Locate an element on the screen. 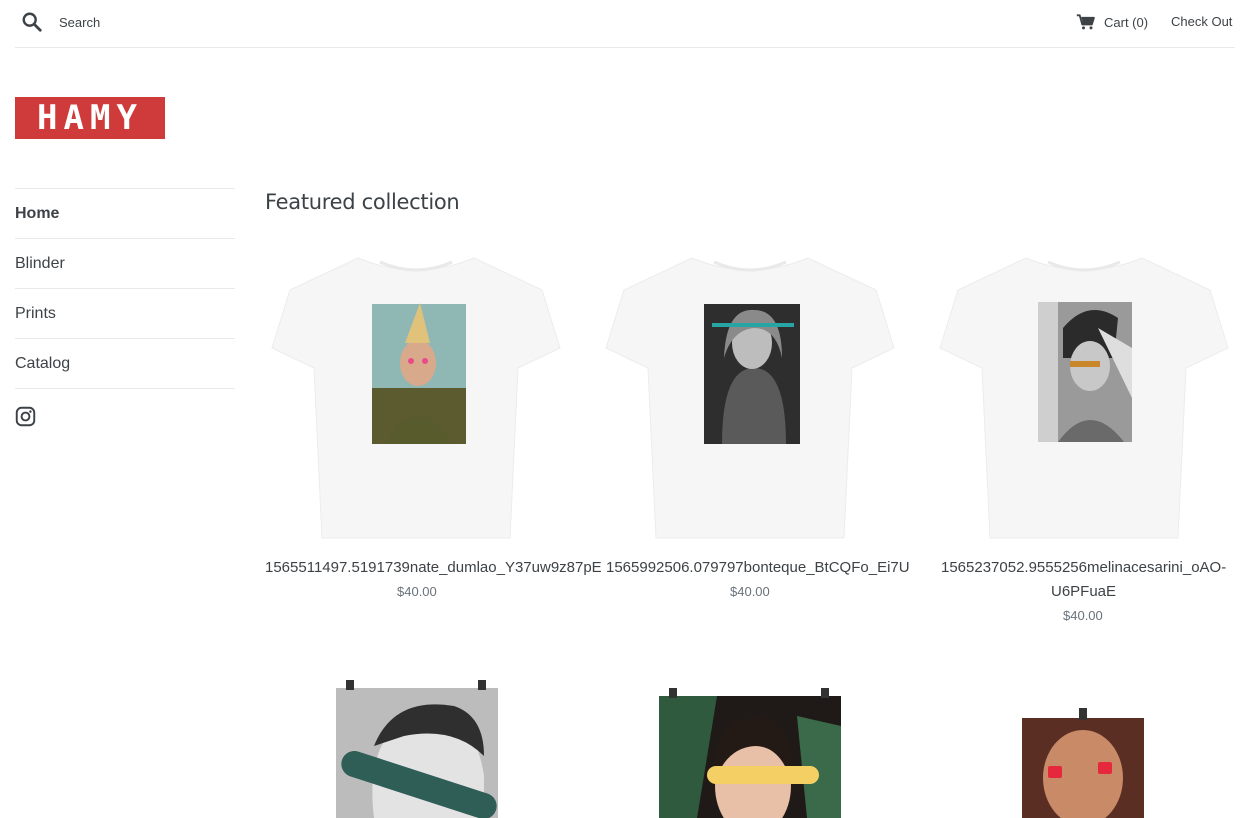 This screenshot has height=818, width=1254. logo: HAMY is located at coordinates (90, 118).